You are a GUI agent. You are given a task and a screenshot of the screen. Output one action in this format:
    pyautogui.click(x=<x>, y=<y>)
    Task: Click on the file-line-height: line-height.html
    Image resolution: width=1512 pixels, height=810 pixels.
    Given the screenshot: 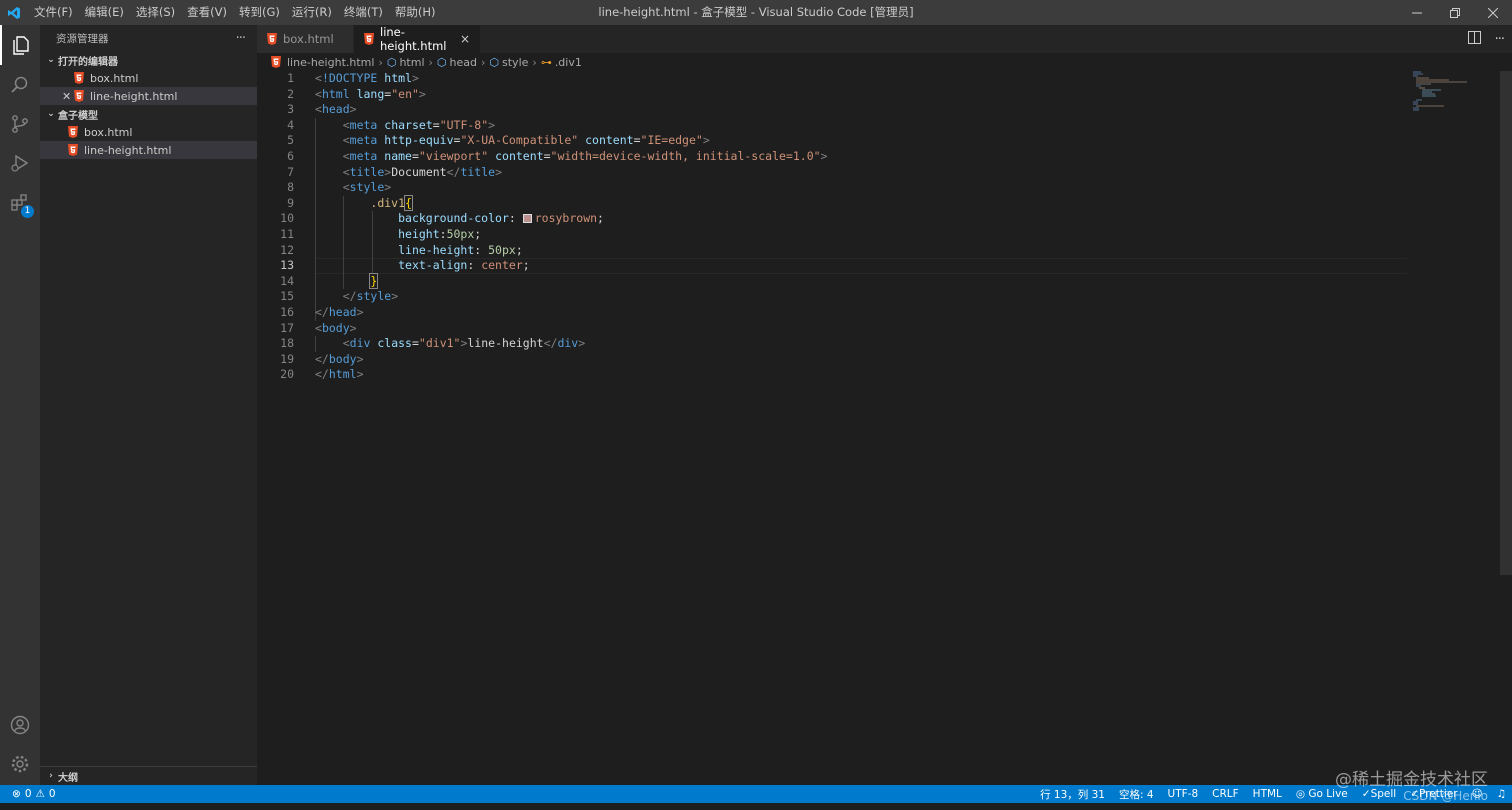 What is the action you would take?
    pyautogui.click(x=148, y=150)
    